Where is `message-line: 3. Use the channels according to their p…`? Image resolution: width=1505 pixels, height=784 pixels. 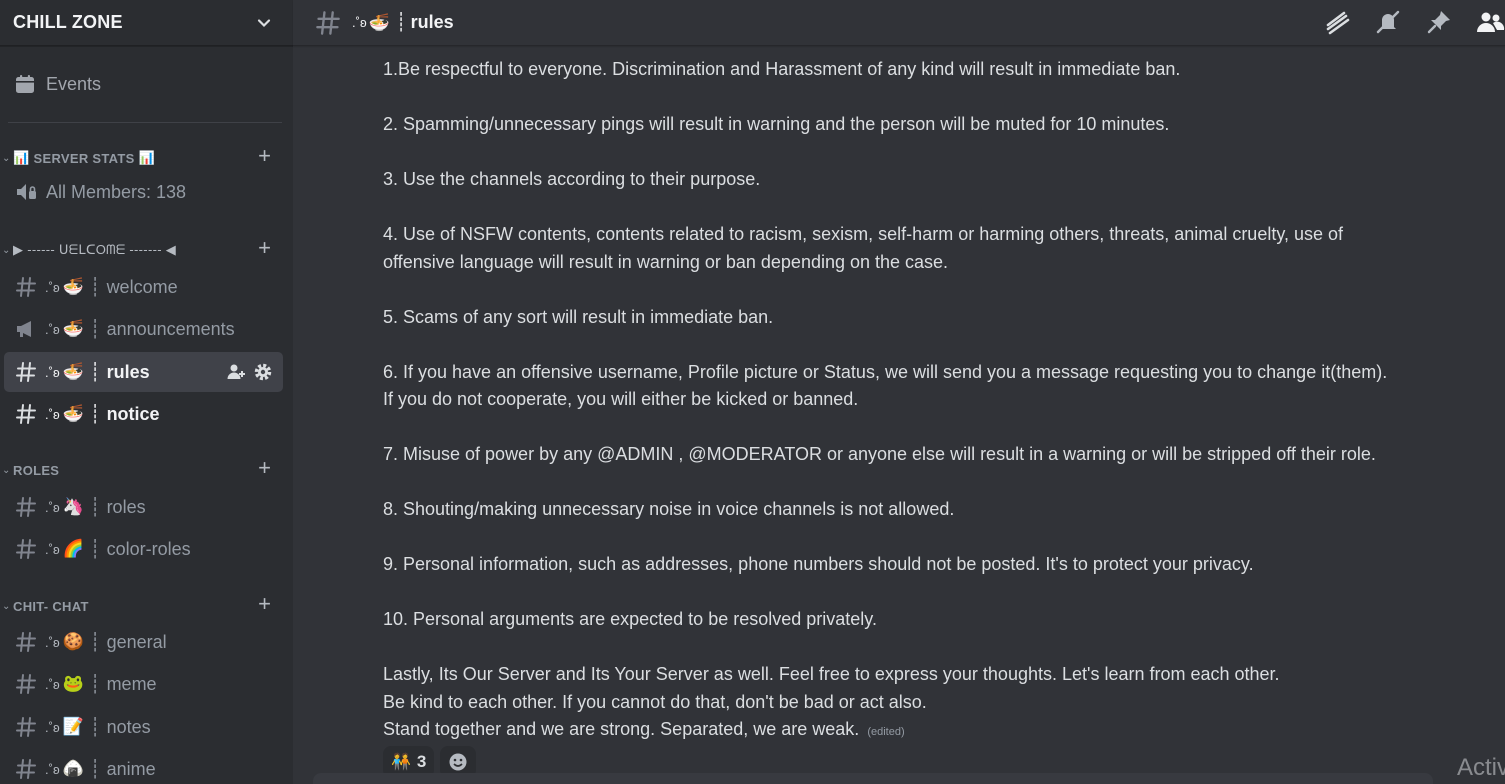
message-line: 3. Use the channels according to their p… is located at coordinates (572, 179).